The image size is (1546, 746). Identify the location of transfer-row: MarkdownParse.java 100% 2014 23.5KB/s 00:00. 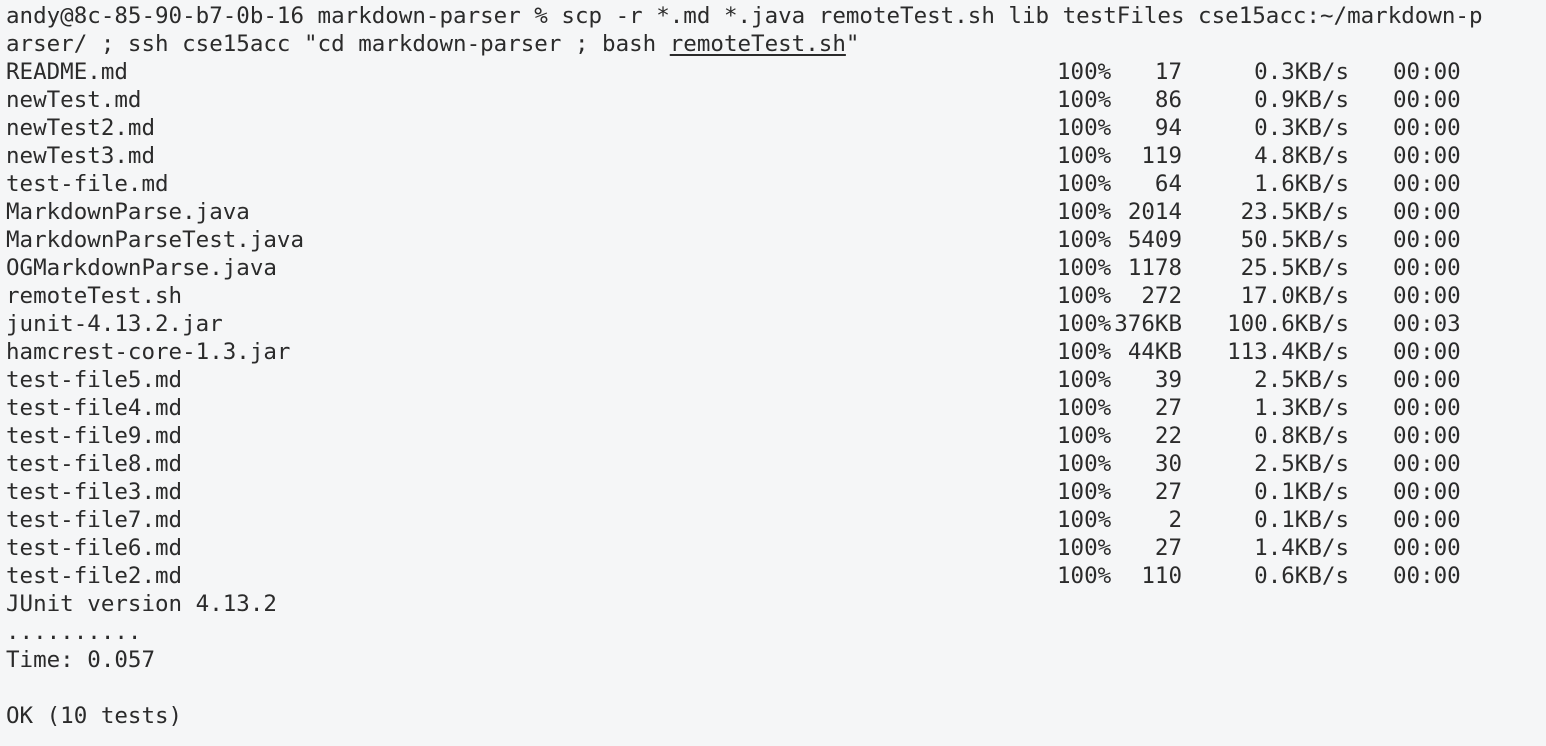
(773, 212).